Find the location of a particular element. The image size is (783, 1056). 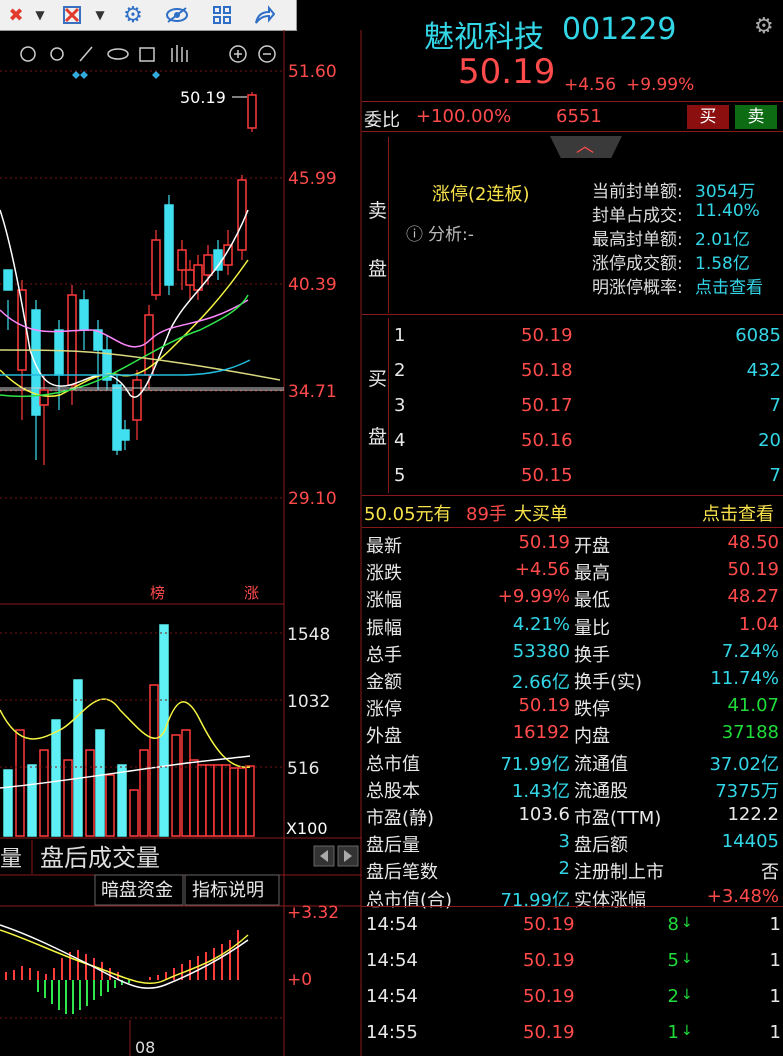

buy-level-volume: 6085 is located at coordinates (758, 335).